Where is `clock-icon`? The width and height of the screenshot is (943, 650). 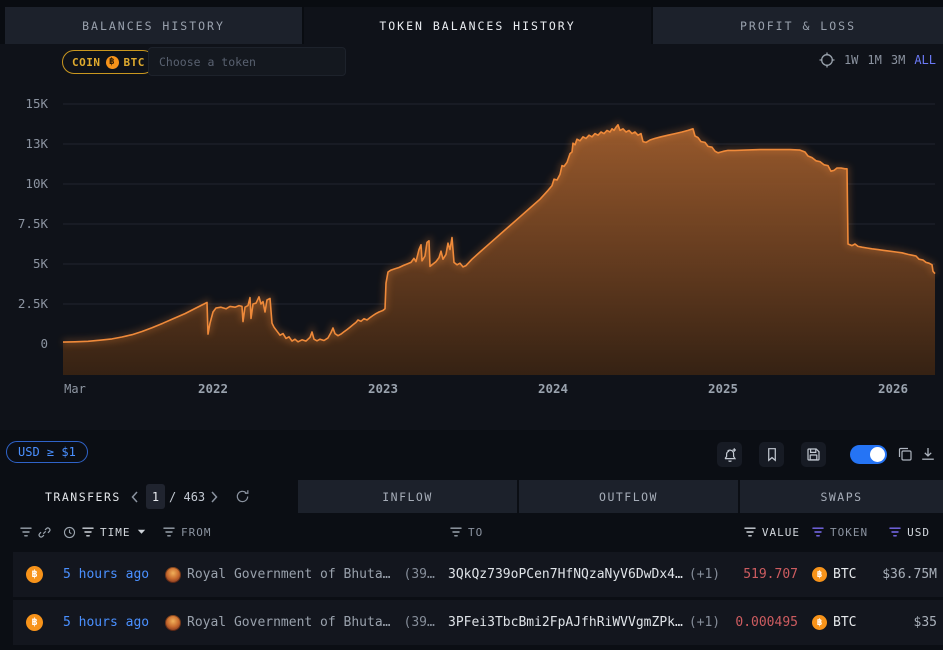 clock-icon is located at coordinates (69, 532).